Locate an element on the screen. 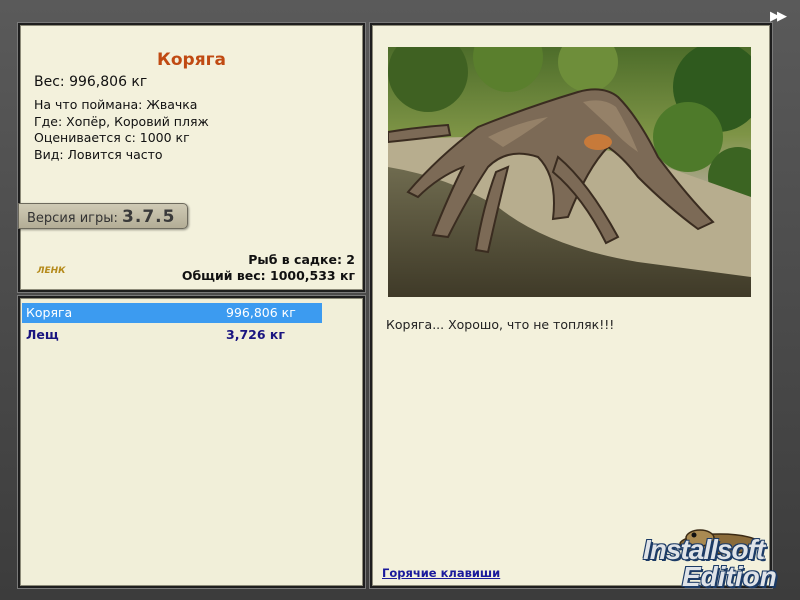 The width and height of the screenshot is (800, 600). version-label: Версия игры: is located at coordinates (72, 218).